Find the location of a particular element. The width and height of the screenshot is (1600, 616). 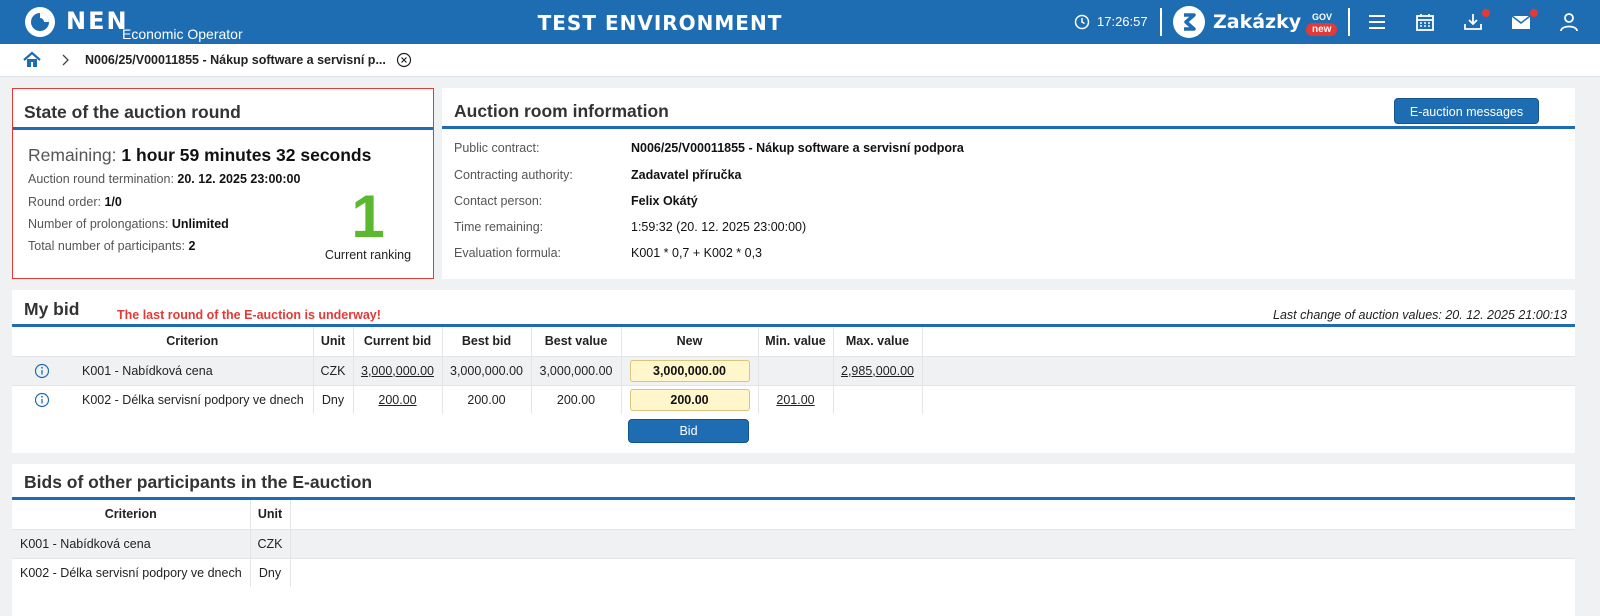

info-label: Public contract: is located at coordinates (497, 148).